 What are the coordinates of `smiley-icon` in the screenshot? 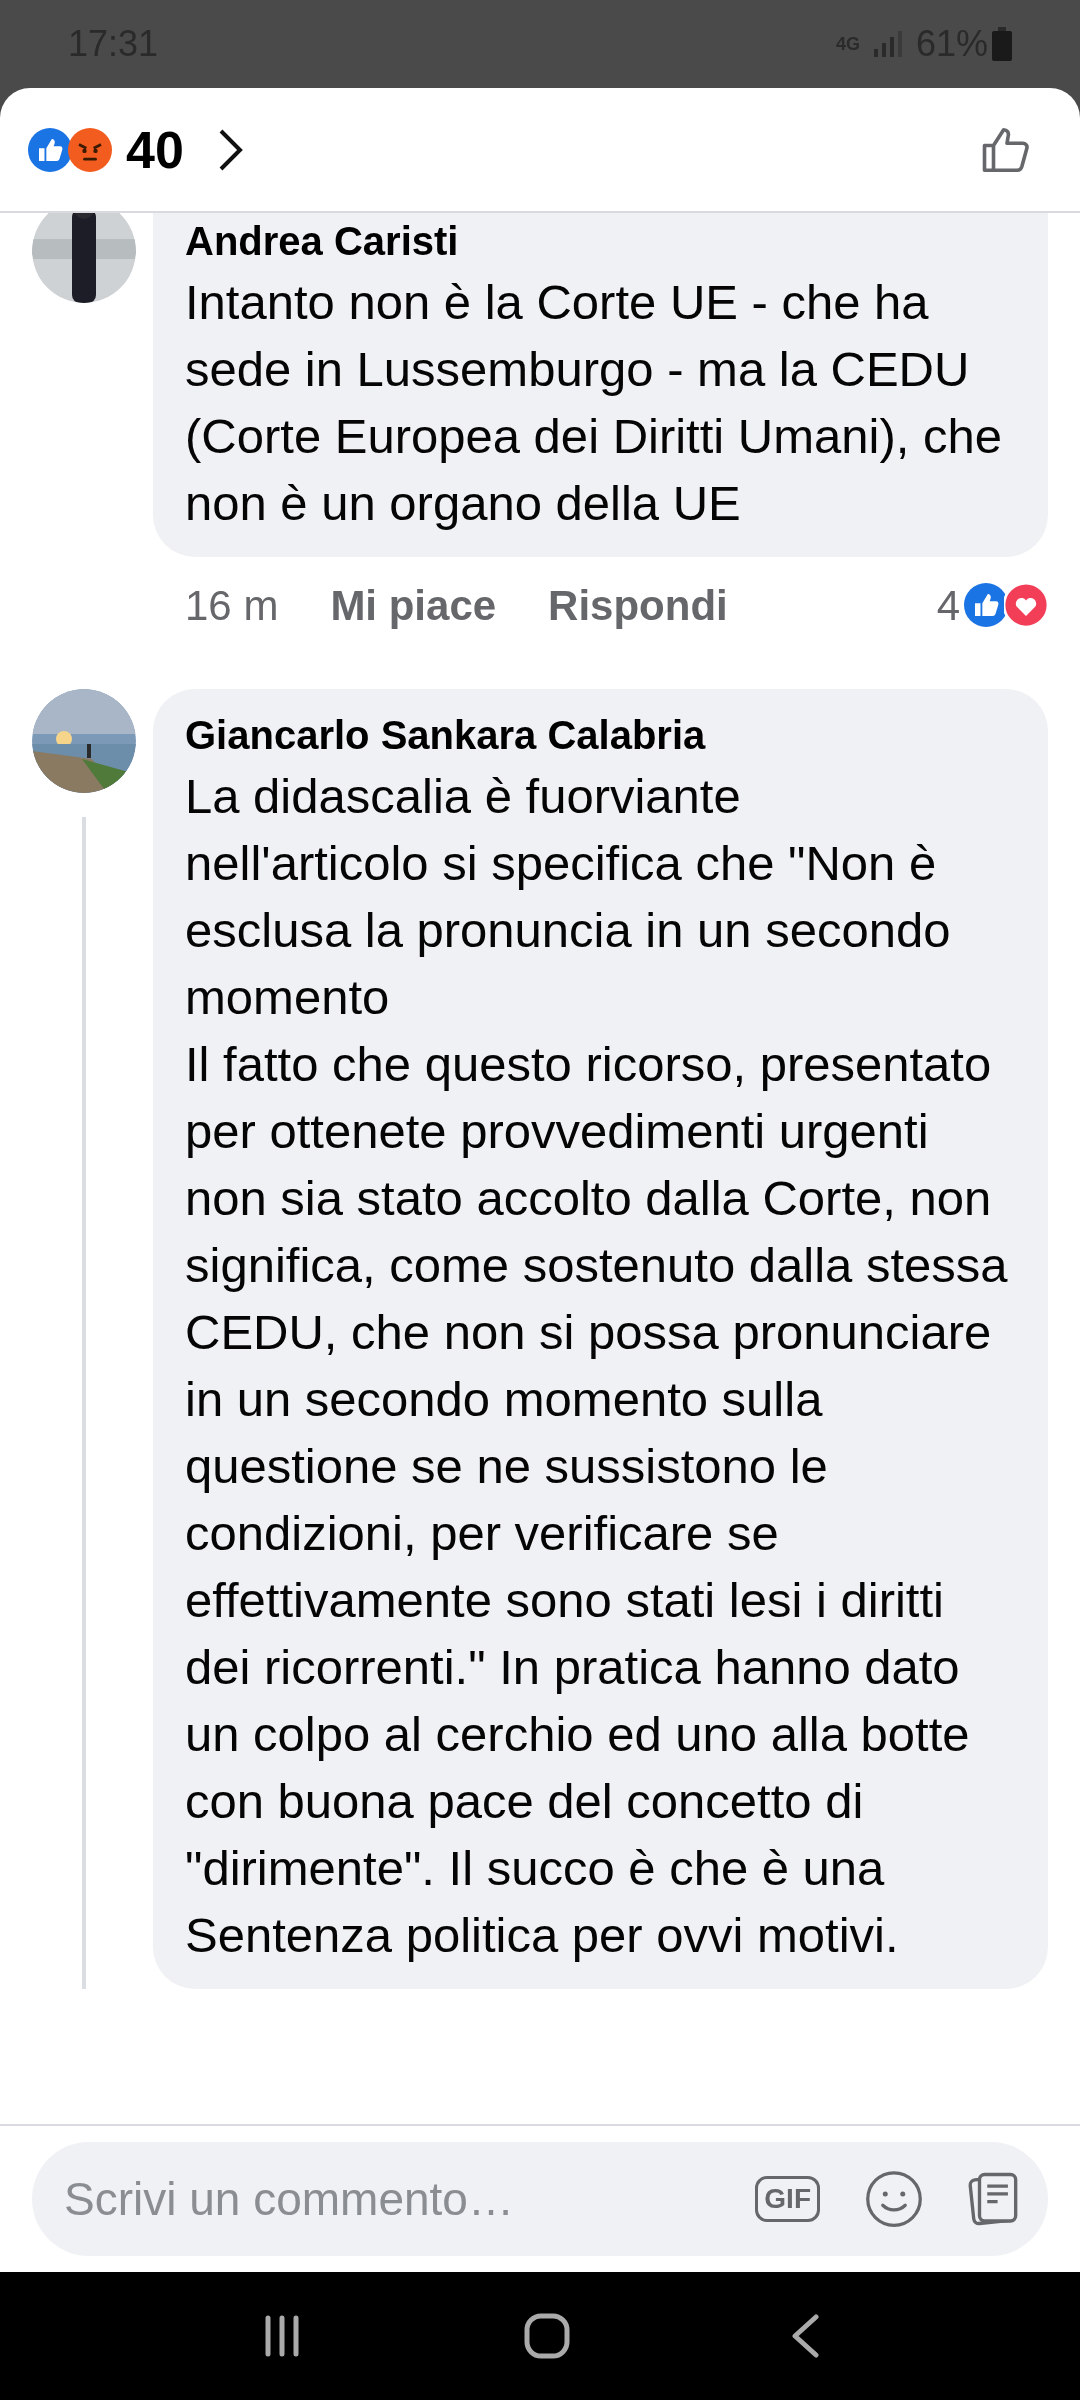 It's located at (894, 2199).